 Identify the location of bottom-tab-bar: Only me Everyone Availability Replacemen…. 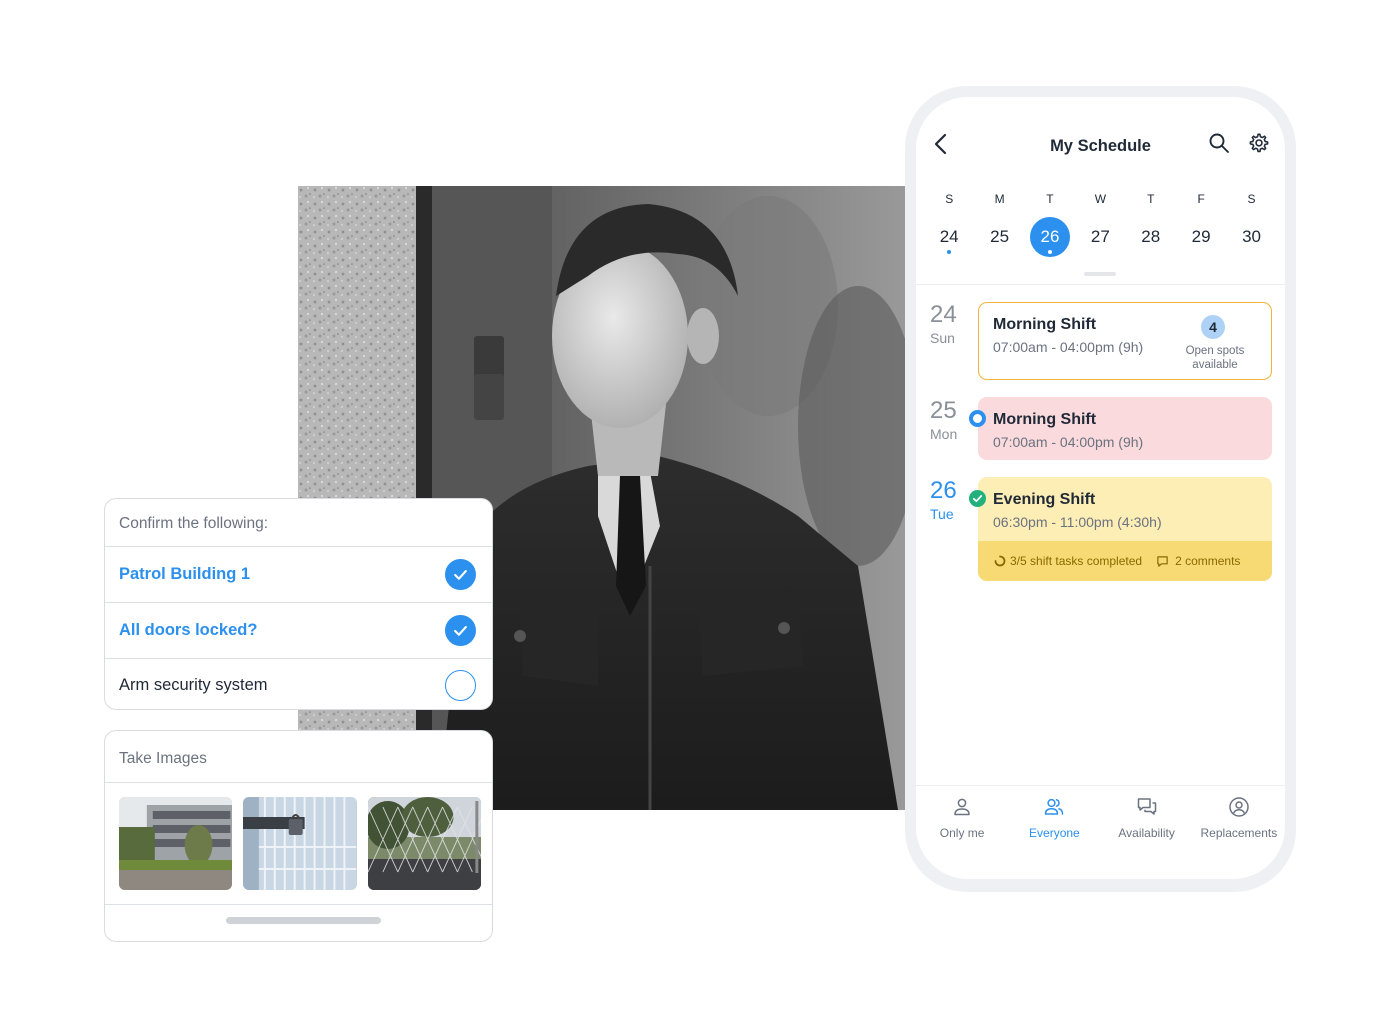
(1100, 832).